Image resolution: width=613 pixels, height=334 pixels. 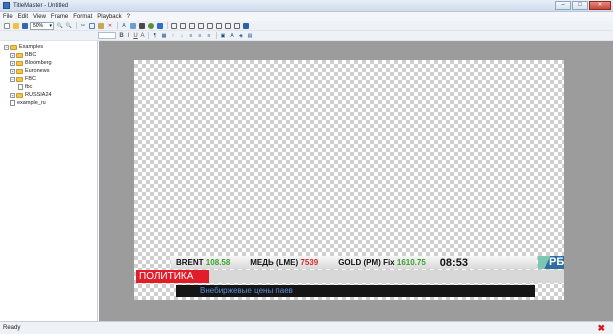 What do you see at coordinates (151, 26) in the screenshot?
I see `clock-tool-icon` at bounding box center [151, 26].